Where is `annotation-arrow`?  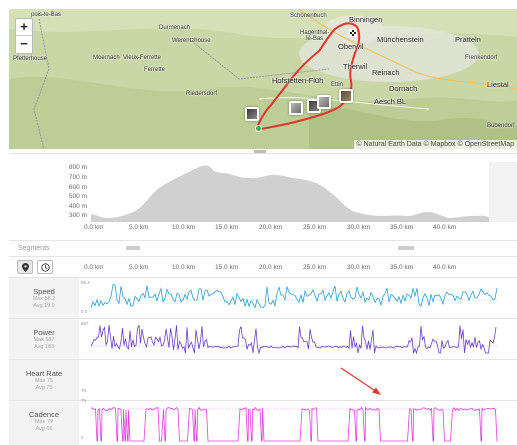 annotation-arrow is located at coordinates (359, 380).